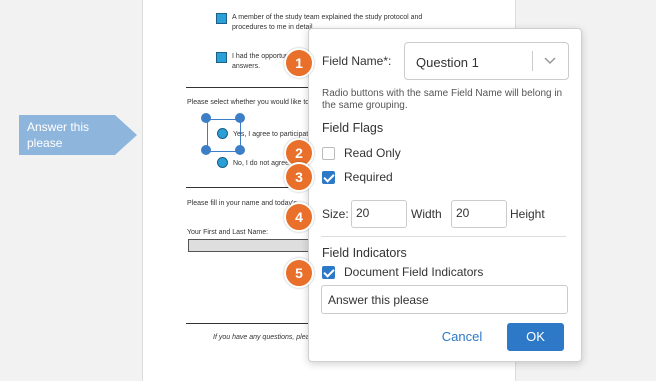 The image size is (656, 381). I want to click on width-label: Width, so click(426, 214).